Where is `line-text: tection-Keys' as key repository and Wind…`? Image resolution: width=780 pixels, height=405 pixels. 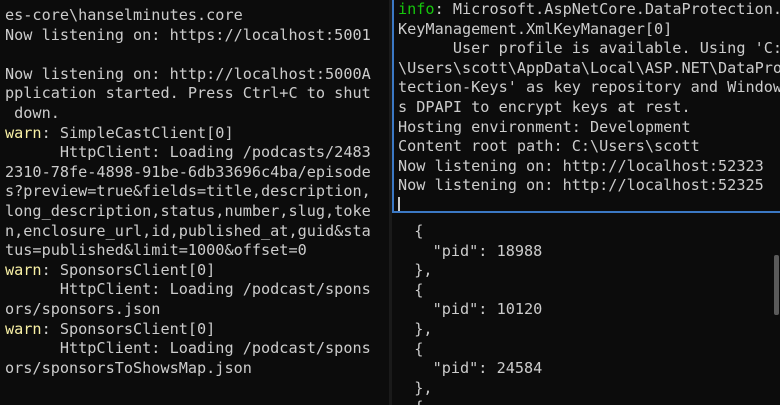 line-text: tection-Keys' as key repository and Wind… is located at coordinates (589, 87).